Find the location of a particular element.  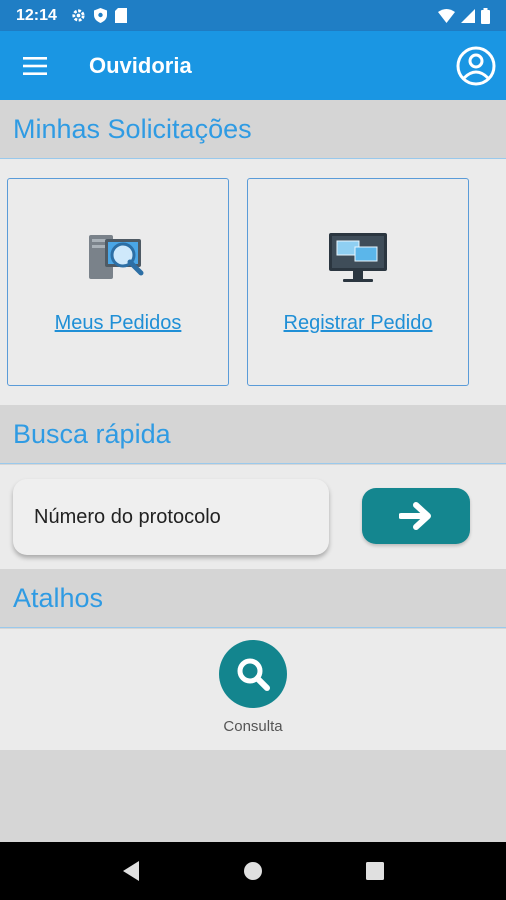

sd-card-icon is located at coordinates (120, 15).